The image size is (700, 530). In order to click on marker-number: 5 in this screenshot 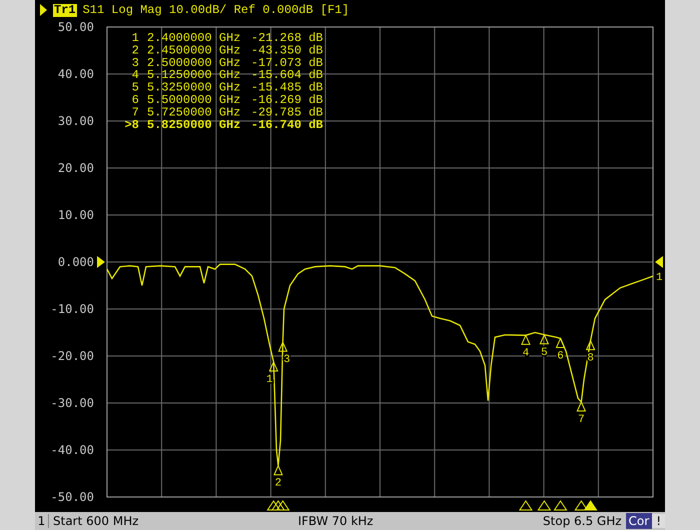, I will do `click(544, 352)`.